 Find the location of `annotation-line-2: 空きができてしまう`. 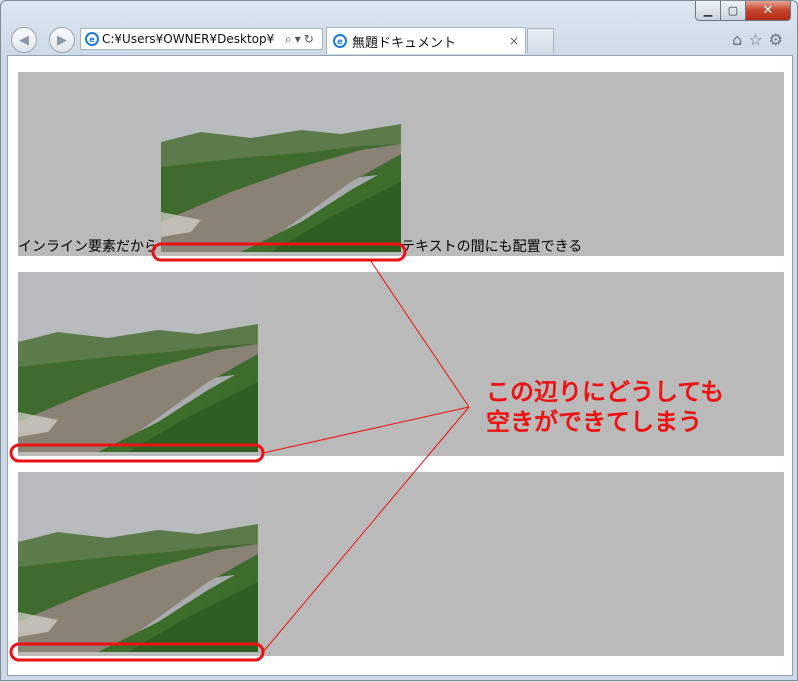

annotation-line-2: 空きができてしまう is located at coordinates (594, 422).